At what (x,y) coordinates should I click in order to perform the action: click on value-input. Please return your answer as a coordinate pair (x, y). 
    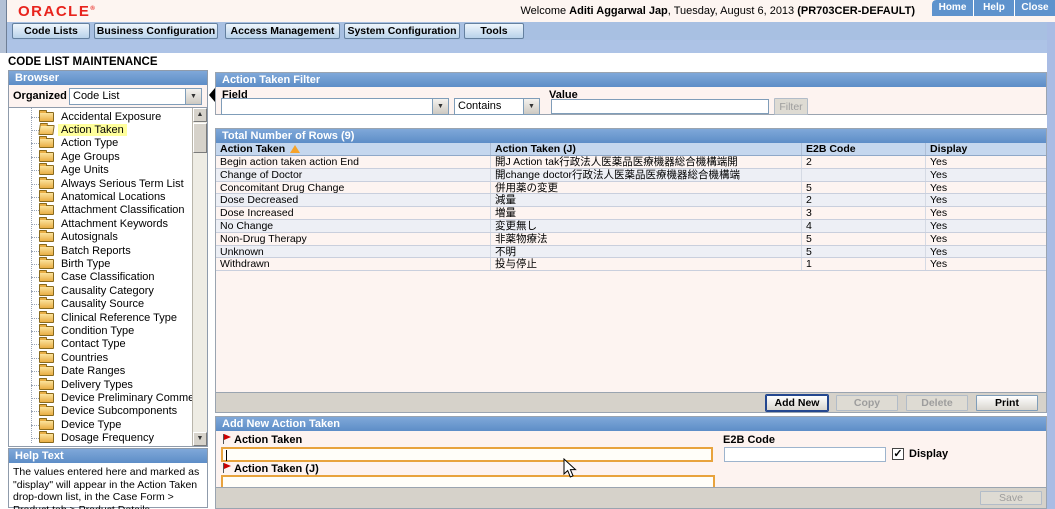
    Looking at the image, I should click on (660, 106).